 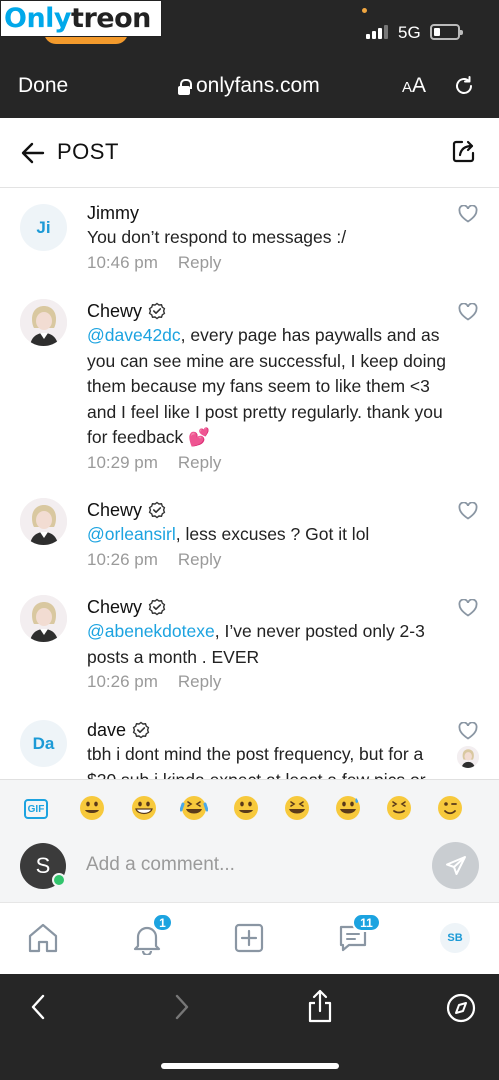 I want to click on browser-bar: Done onlyfans.com AA, so click(x=249, y=87).